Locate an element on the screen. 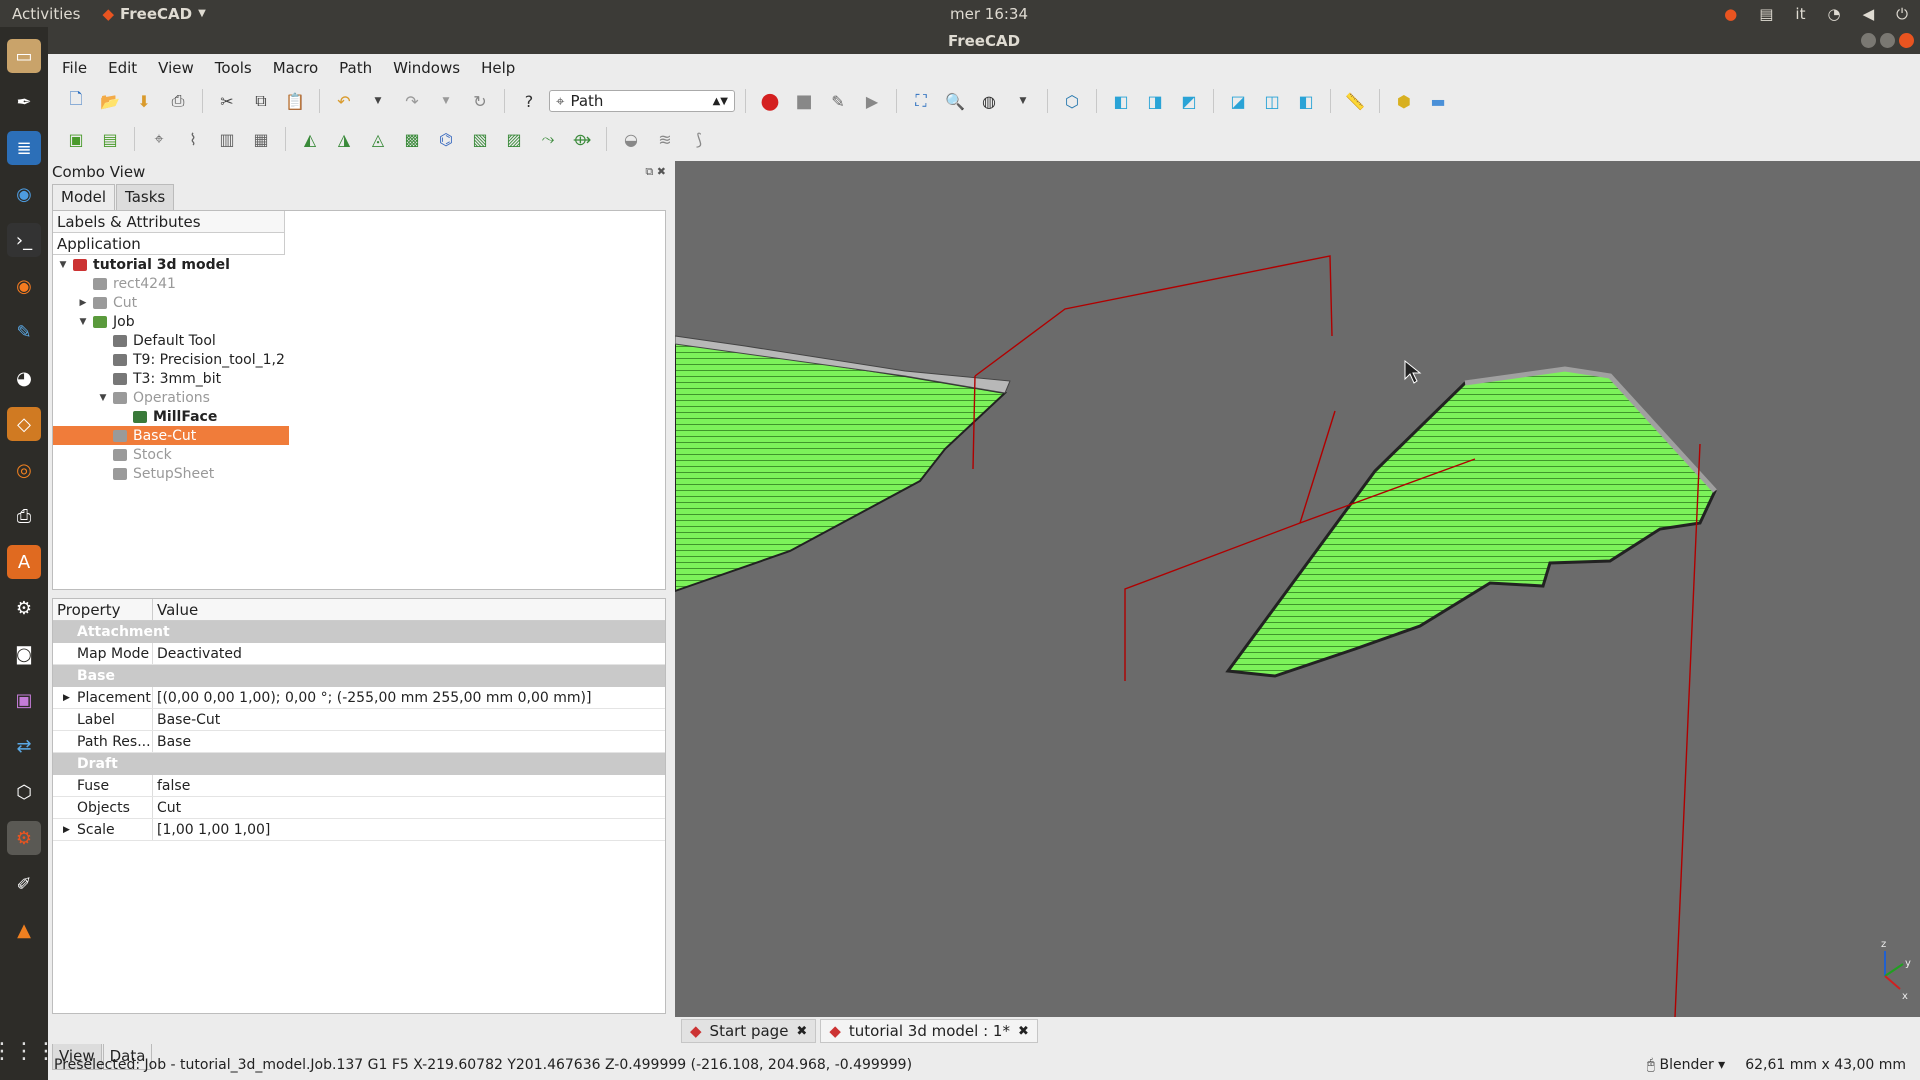 Image resolution: width=1920 pixels, height=1080 pixels. edit-macro-icon: ✎ is located at coordinates (838, 101).